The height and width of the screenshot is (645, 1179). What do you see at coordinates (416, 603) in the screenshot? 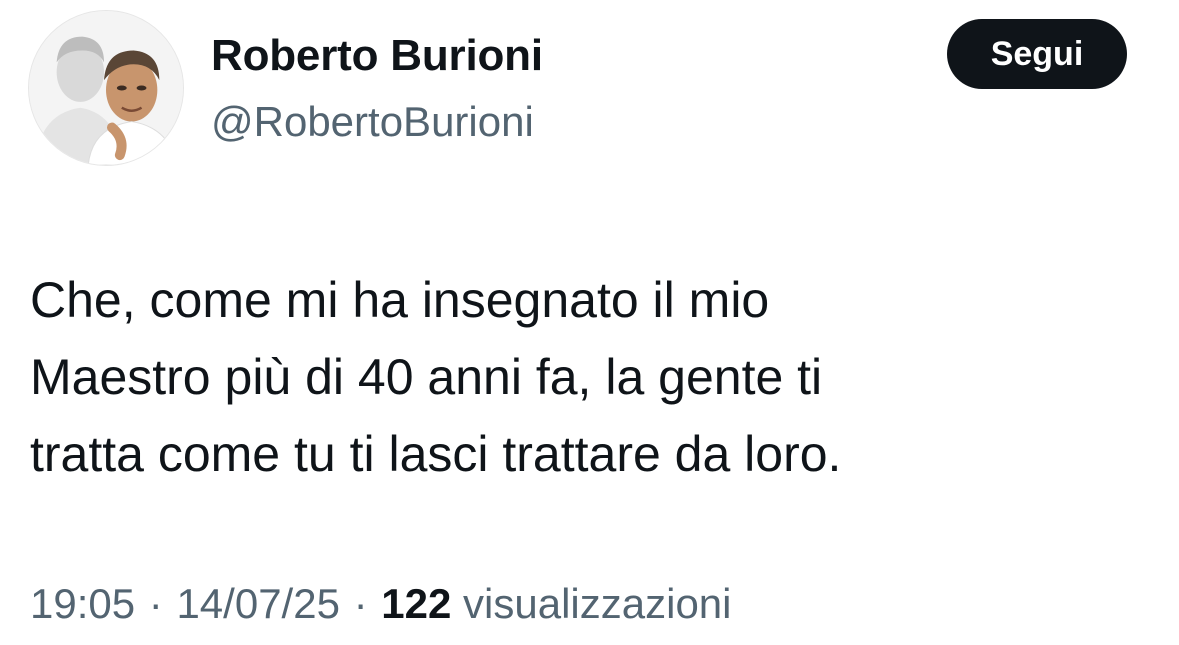
I see `views-count: 122` at bounding box center [416, 603].